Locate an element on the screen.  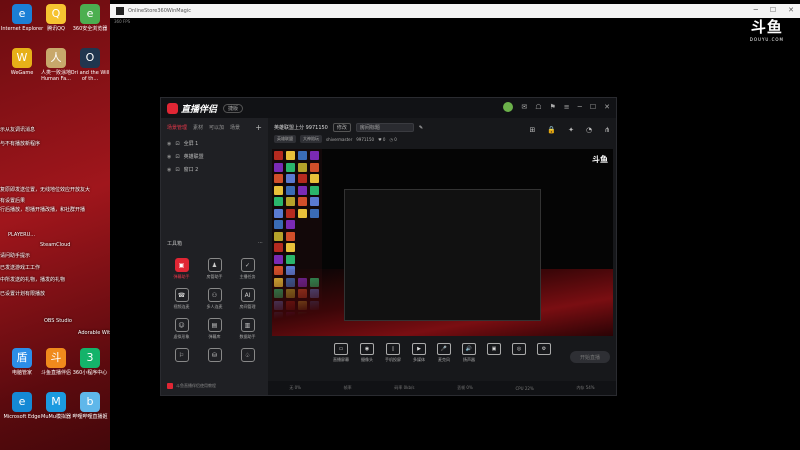
scene-item: ◉ ⊡ 全屏 1 is located at coordinates (214, 143).